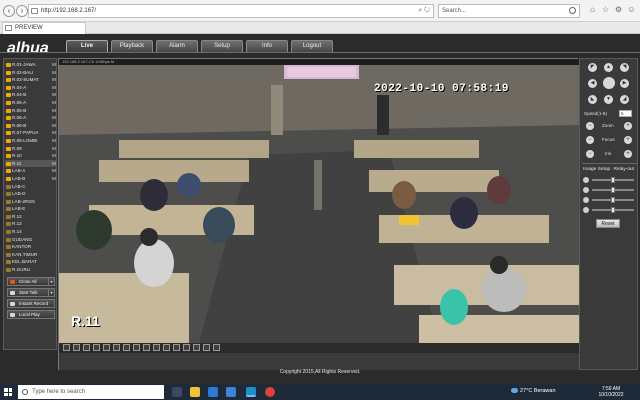 This screenshot has height=400, width=640. What do you see at coordinates (31, 103) in the screenshot?
I see `channel-item: R.05-A M` at bounding box center [31, 103].